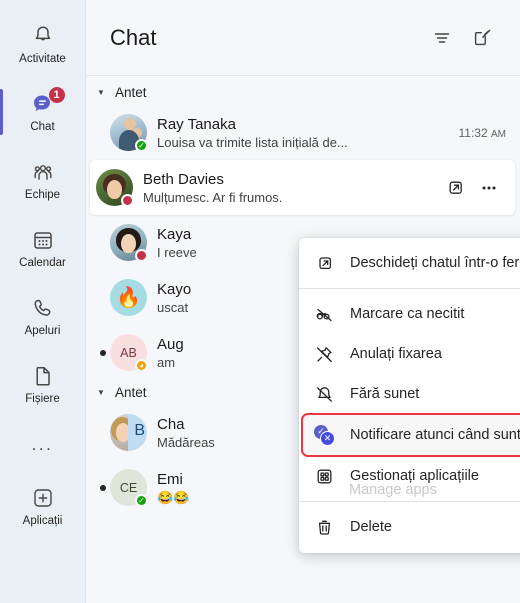 This screenshot has height=603, width=520. What do you see at coordinates (42, 127) in the screenshot?
I see `rail-item-label: Chat` at bounding box center [42, 127].